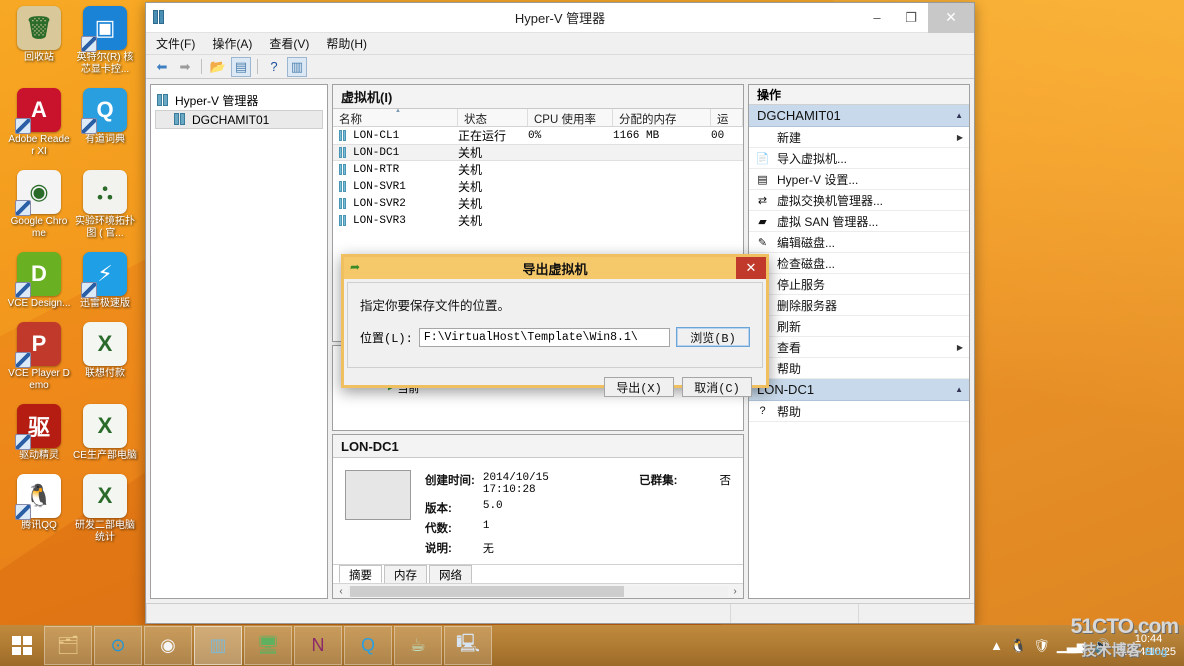 Image resolution: width=1184 pixels, height=666 pixels. Describe the element at coordinates (859, 411) in the screenshot. I see `action-item-1-0: ? 帮助` at that location.